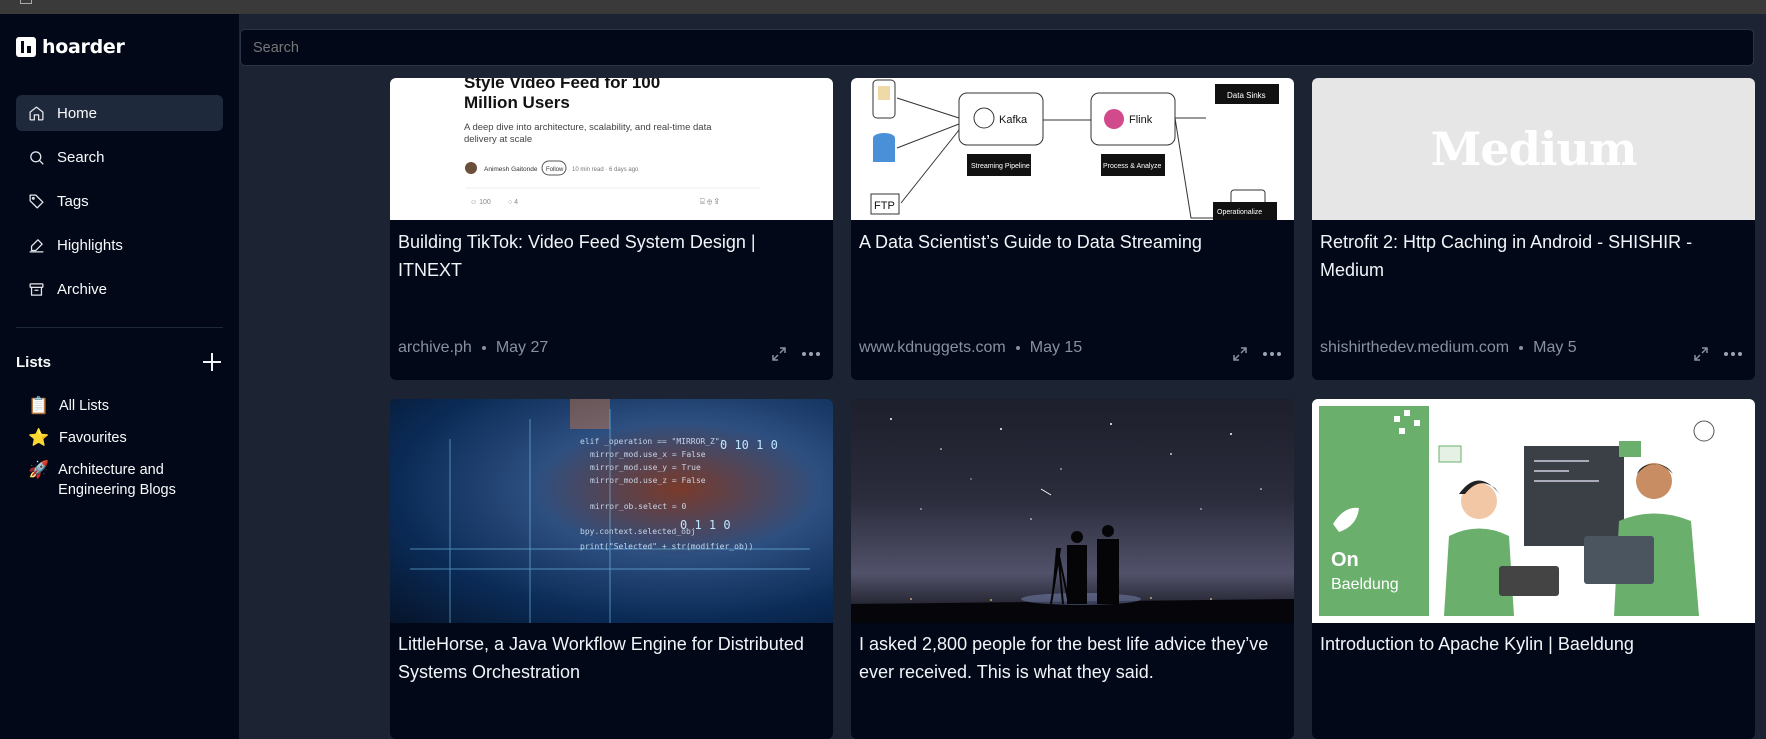  What do you see at coordinates (73, 201) in the screenshot?
I see `nav-item-label: Tags` at bounding box center [73, 201].